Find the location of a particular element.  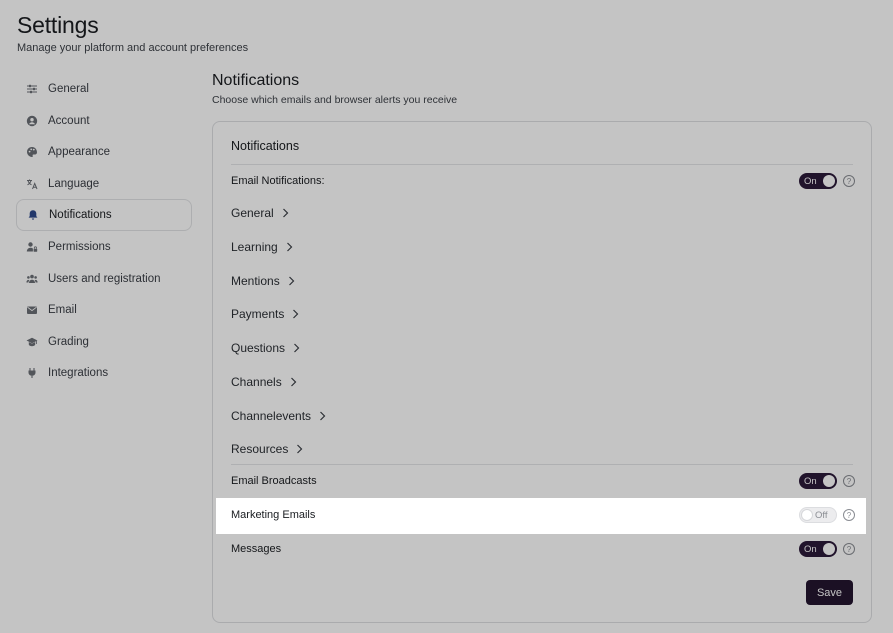

translate-icon is located at coordinates (32, 184).